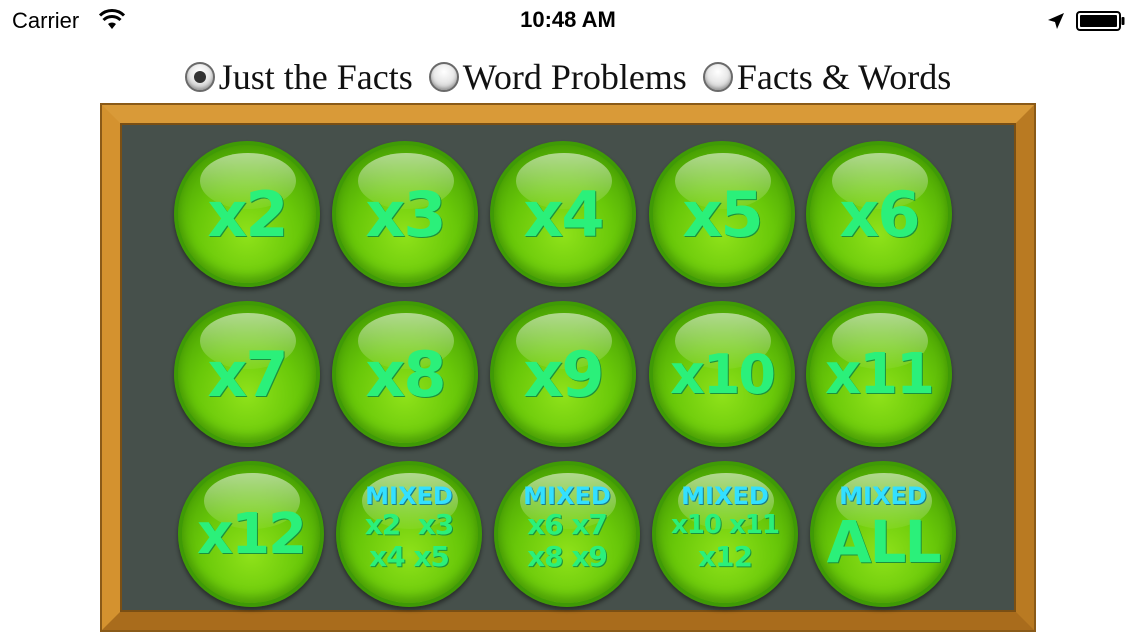 This screenshot has height=640, width=1136. What do you see at coordinates (409, 556) in the screenshot?
I see `mixed-line: x4 x5` at bounding box center [409, 556].